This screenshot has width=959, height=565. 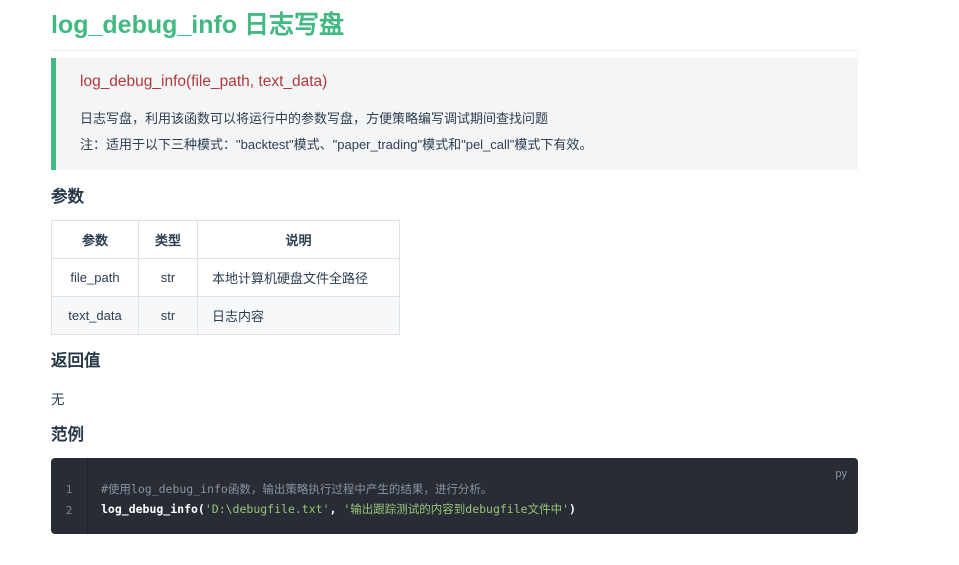 I want to click on code-call: log_debug_info(, so click(x=153, y=509).